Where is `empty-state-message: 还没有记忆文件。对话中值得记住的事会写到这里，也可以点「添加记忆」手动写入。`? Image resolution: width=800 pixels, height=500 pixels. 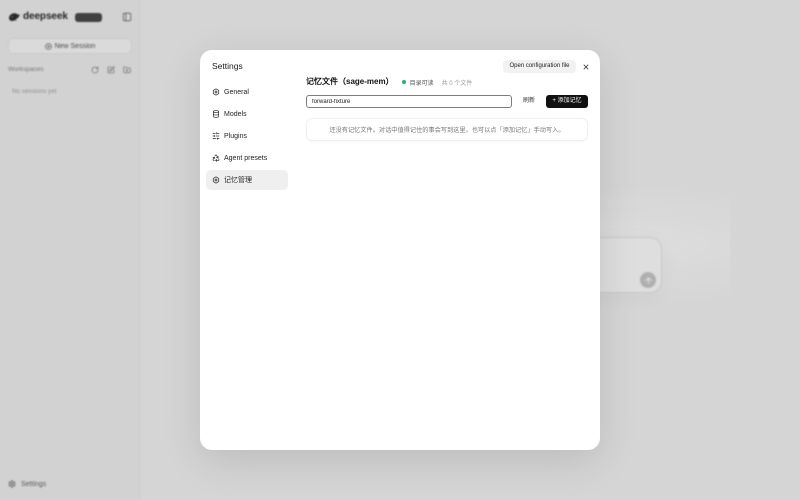 empty-state-message: 还没有记忆文件。对话中值得记住的事会写到这里，也可以点「添加记忆」手动写入。 is located at coordinates (447, 130).